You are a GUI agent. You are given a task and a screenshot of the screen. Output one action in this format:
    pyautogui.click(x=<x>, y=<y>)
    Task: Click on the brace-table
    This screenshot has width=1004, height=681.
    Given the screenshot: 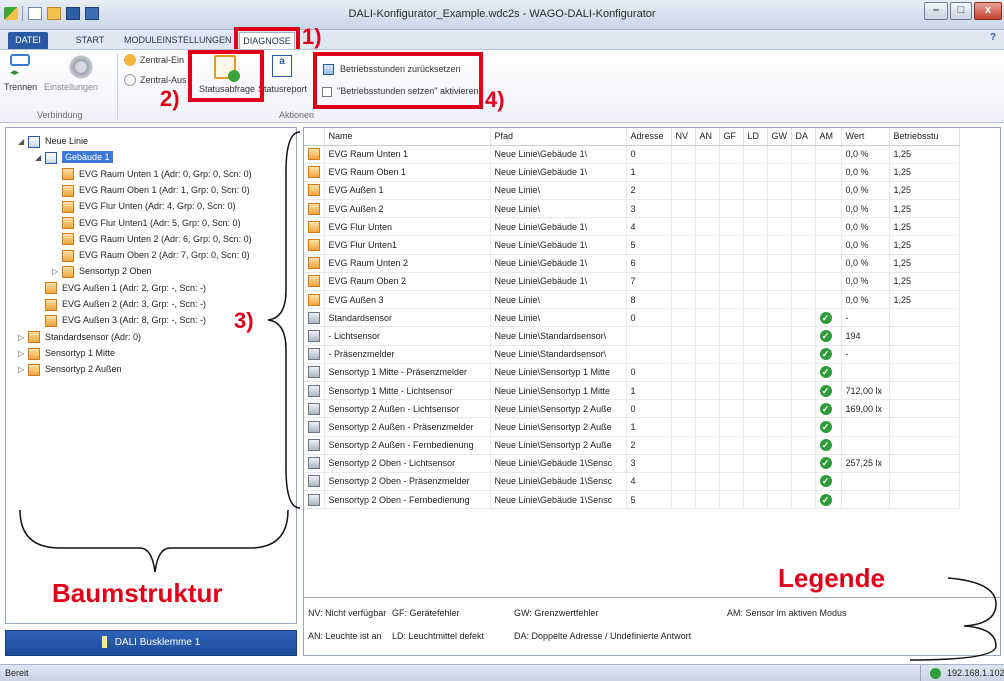 What is the action you would take?
    pyautogui.click(x=284, y=320)
    